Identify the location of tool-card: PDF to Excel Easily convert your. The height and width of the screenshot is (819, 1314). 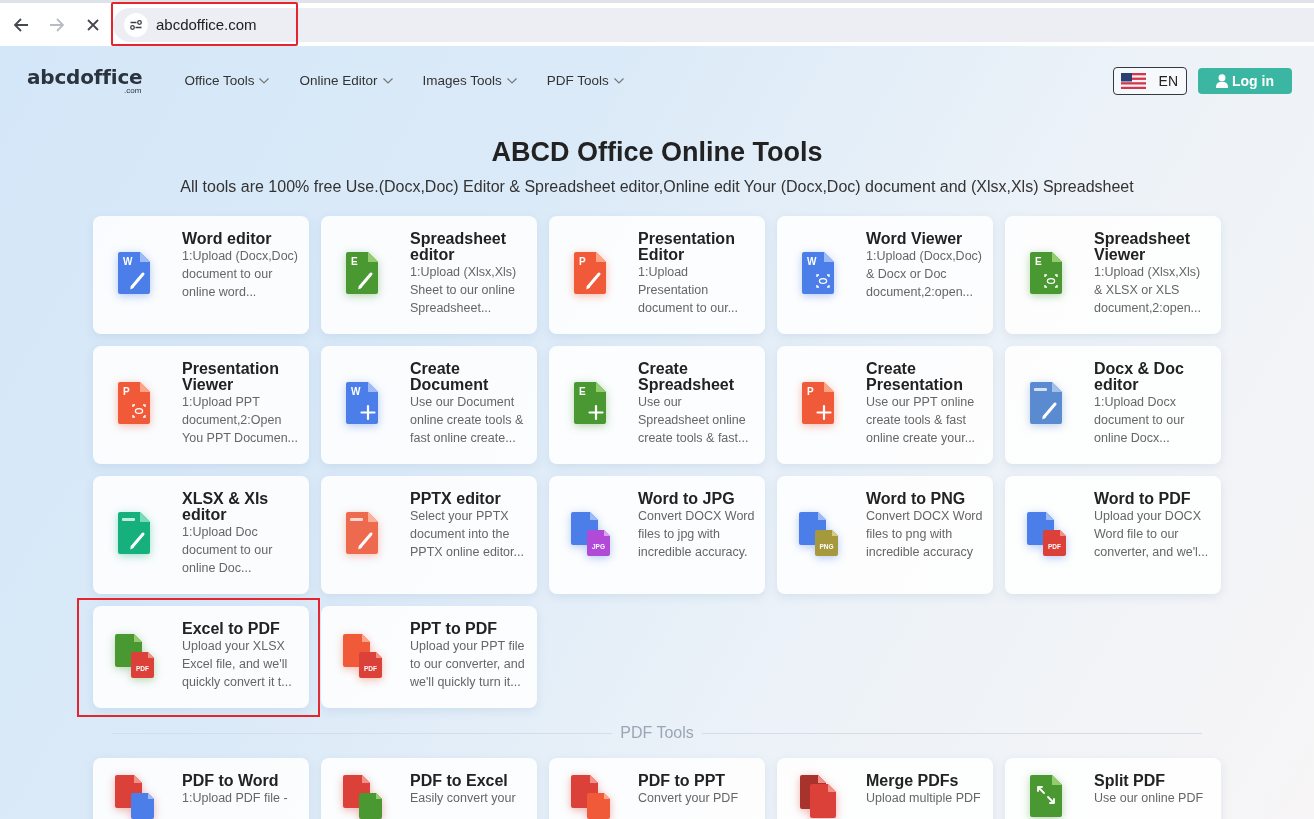
(429, 788).